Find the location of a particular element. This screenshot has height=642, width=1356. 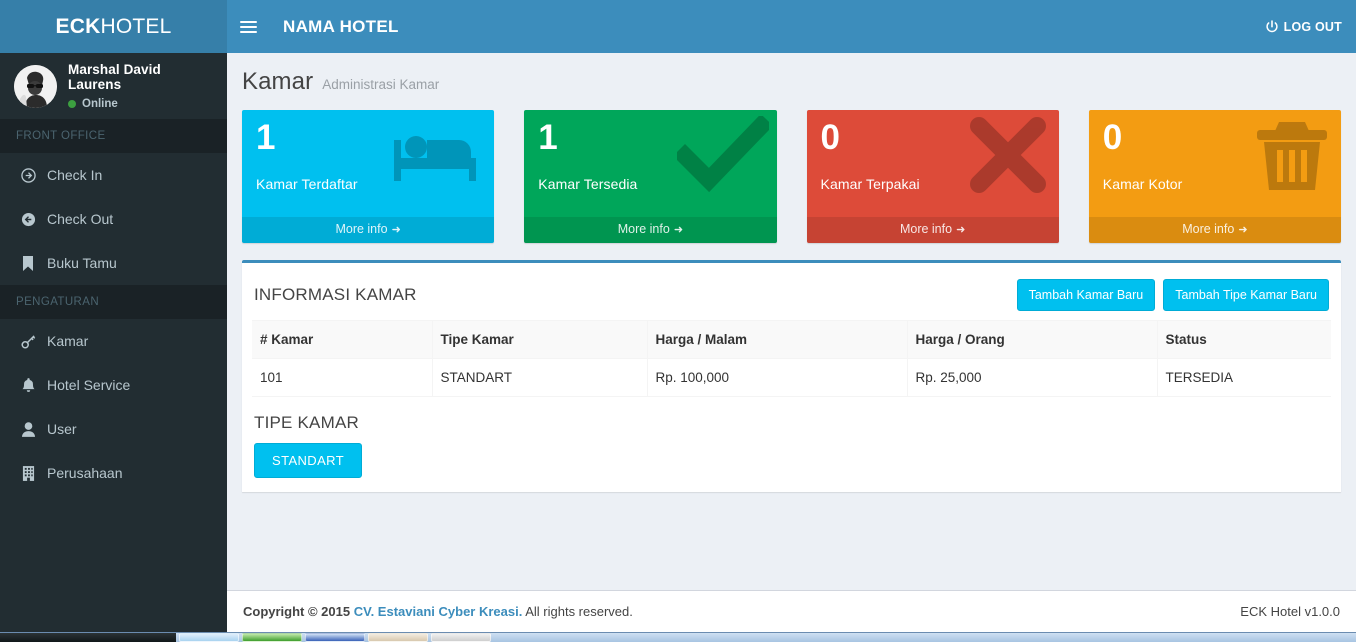

user-info: Marshal David Laurens Online is located at coordinates (142, 86).